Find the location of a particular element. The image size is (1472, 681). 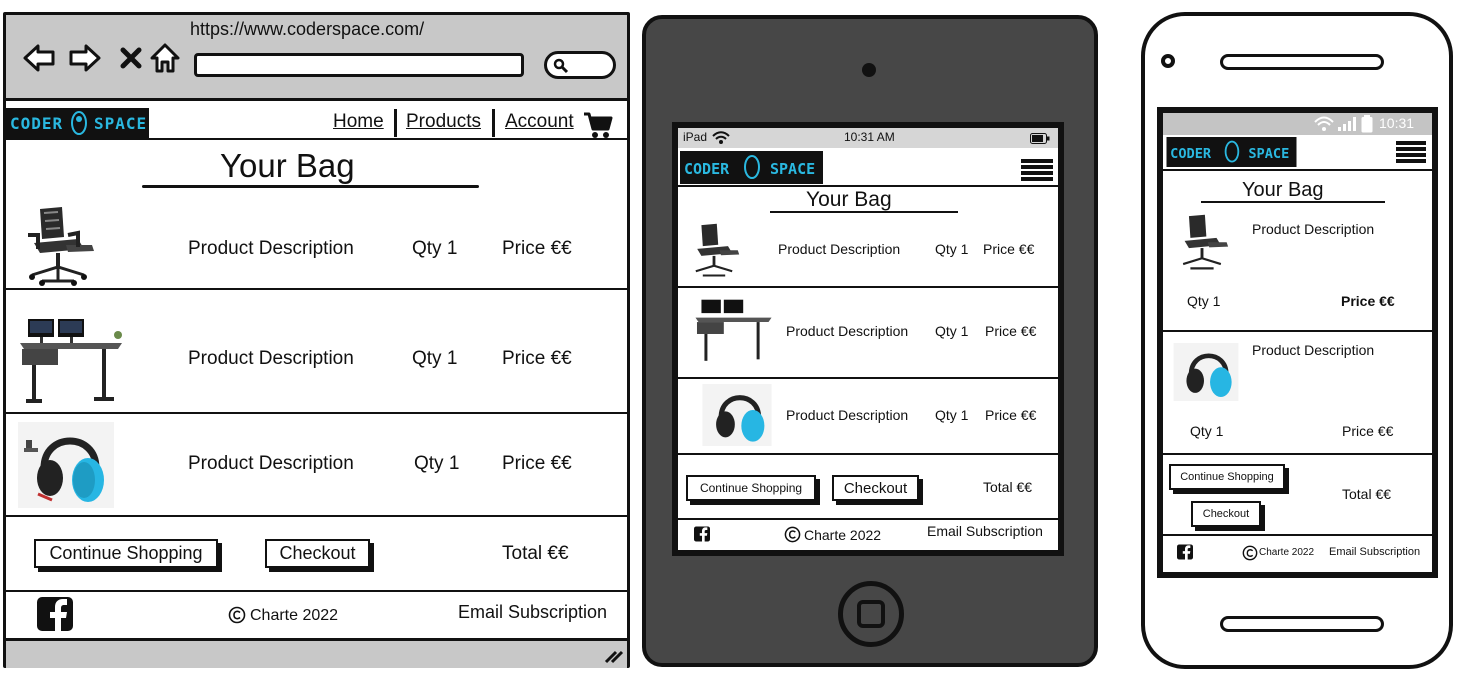

battery-icon is located at coordinates (1040, 138).